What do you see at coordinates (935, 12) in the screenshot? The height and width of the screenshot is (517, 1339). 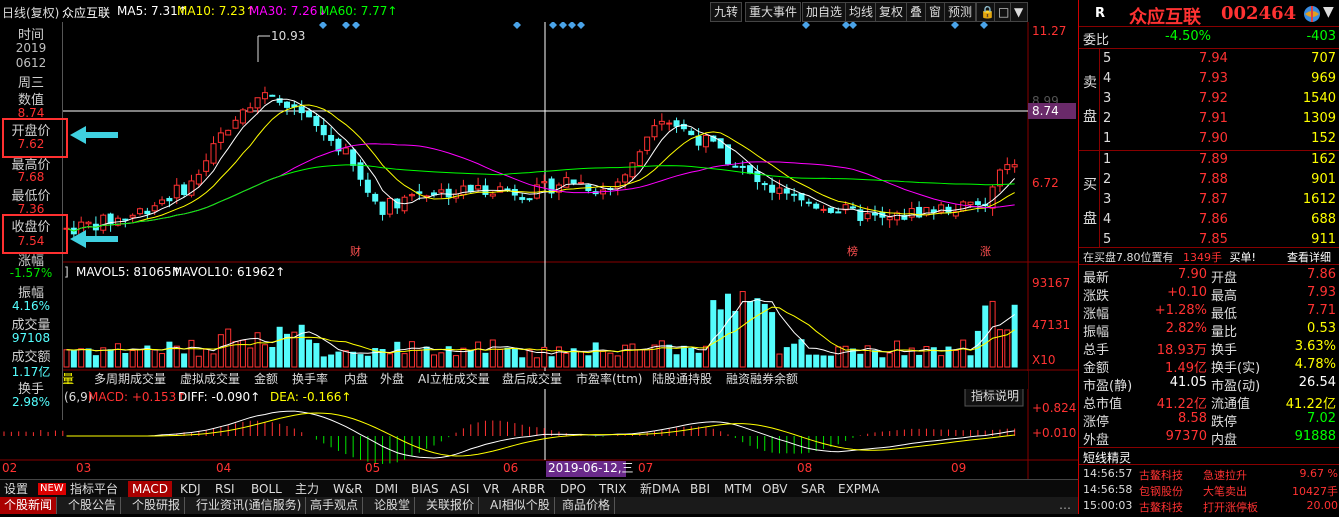 I see `toolbar-window-button: 窗` at bounding box center [935, 12].